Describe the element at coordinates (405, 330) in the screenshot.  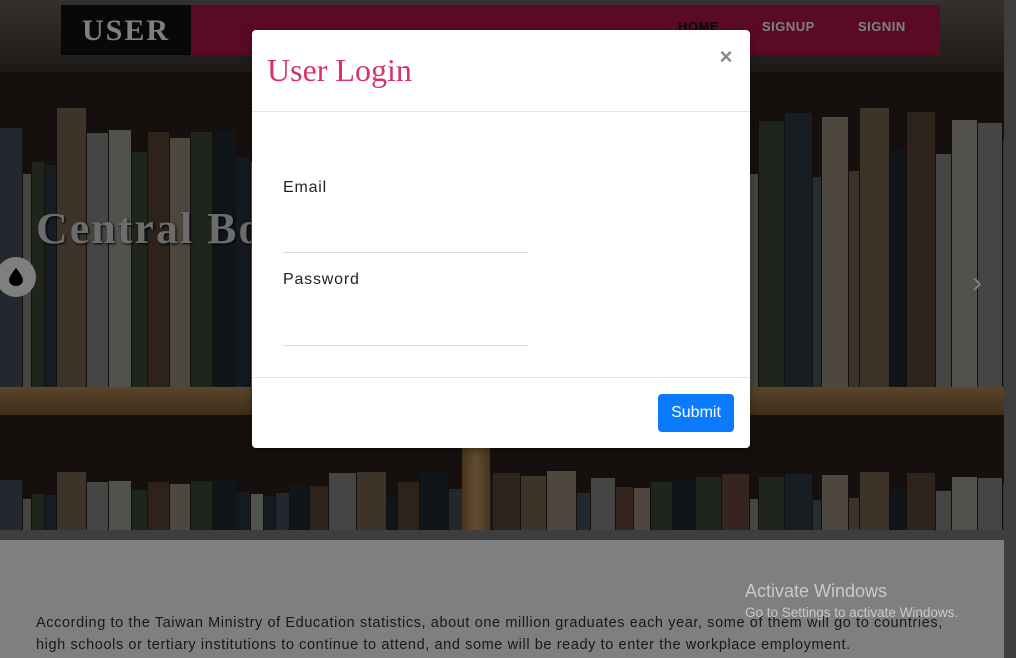
I see `password-field` at that location.